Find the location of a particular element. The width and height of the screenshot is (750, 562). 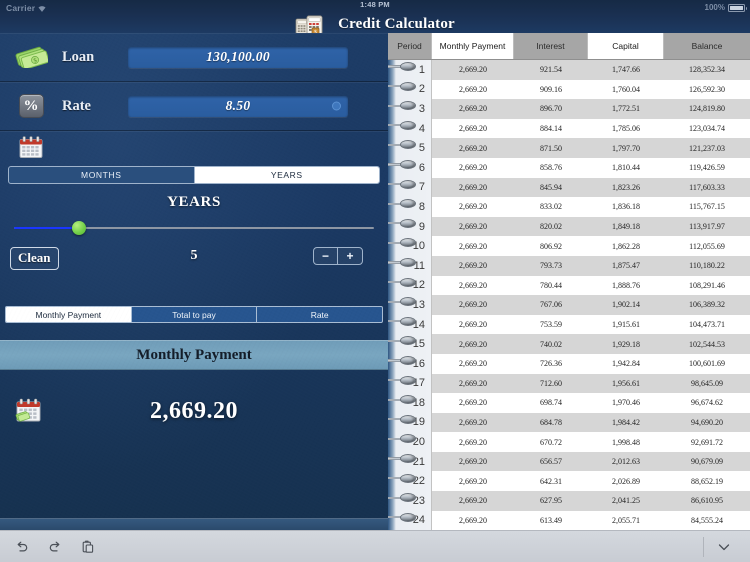

panel-spacer is located at coordinates (194, 292).